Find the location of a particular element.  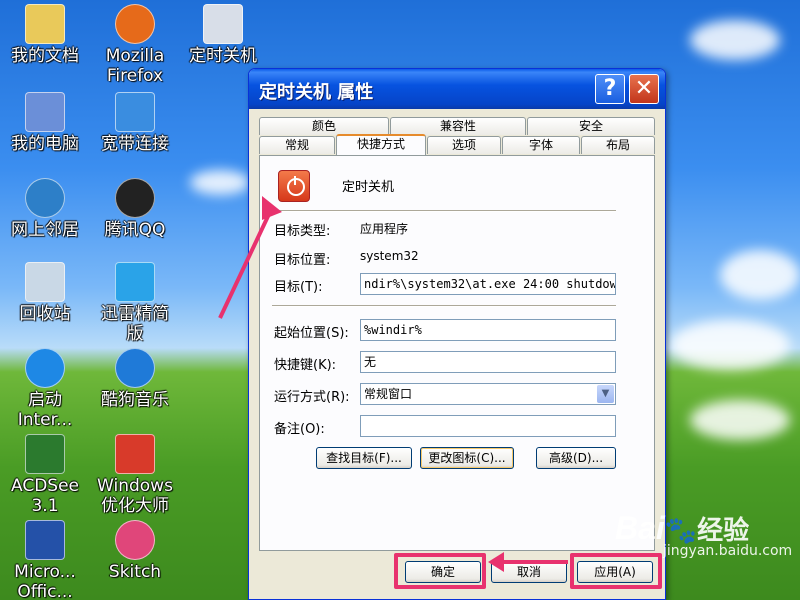

target-field: ndir%\system32\at.exe 24:00 shutdown -s is located at coordinates (488, 284).